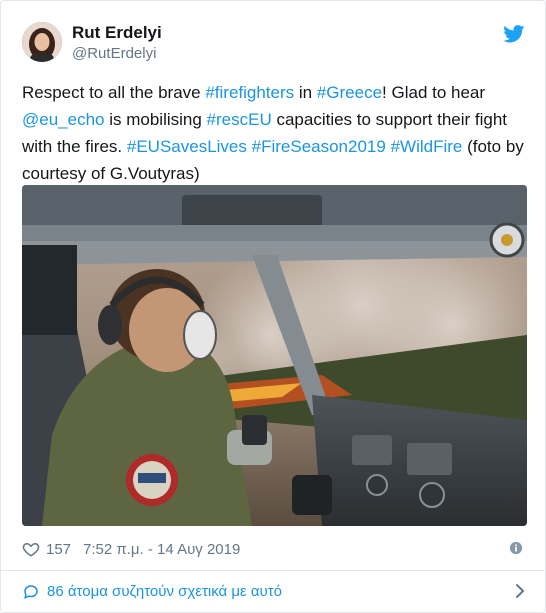 This screenshot has height=613, width=546. Describe the element at coordinates (63, 119) in the screenshot. I see `mention-link: @eu_echo` at that location.